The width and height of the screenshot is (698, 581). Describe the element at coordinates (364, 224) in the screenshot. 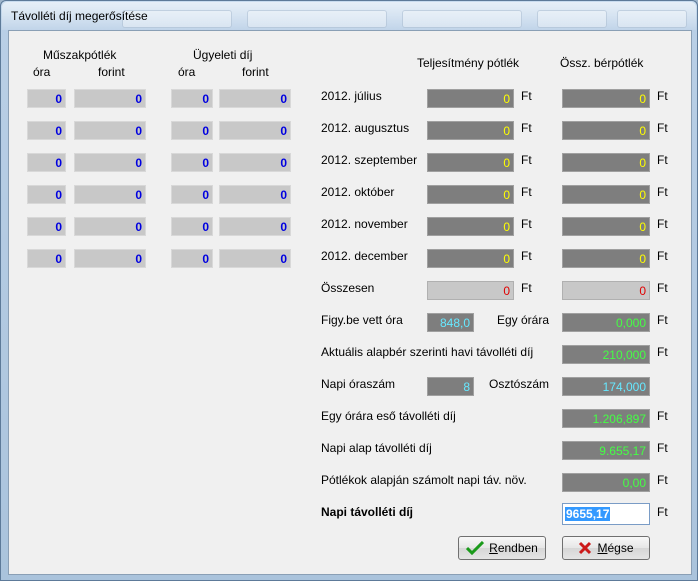

I see `month-label: 2012. november` at that location.